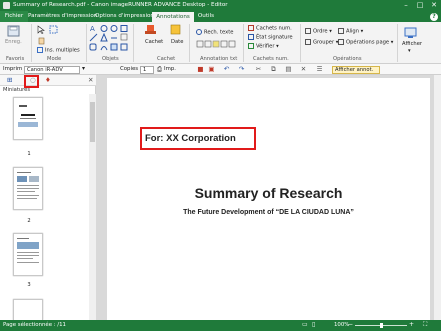 Image resolution: width=441 pixels, height=331 pixels. Describe the element at coordinates (170, 69) in the screenshot. I see `imp-button: Imp.` at that location.